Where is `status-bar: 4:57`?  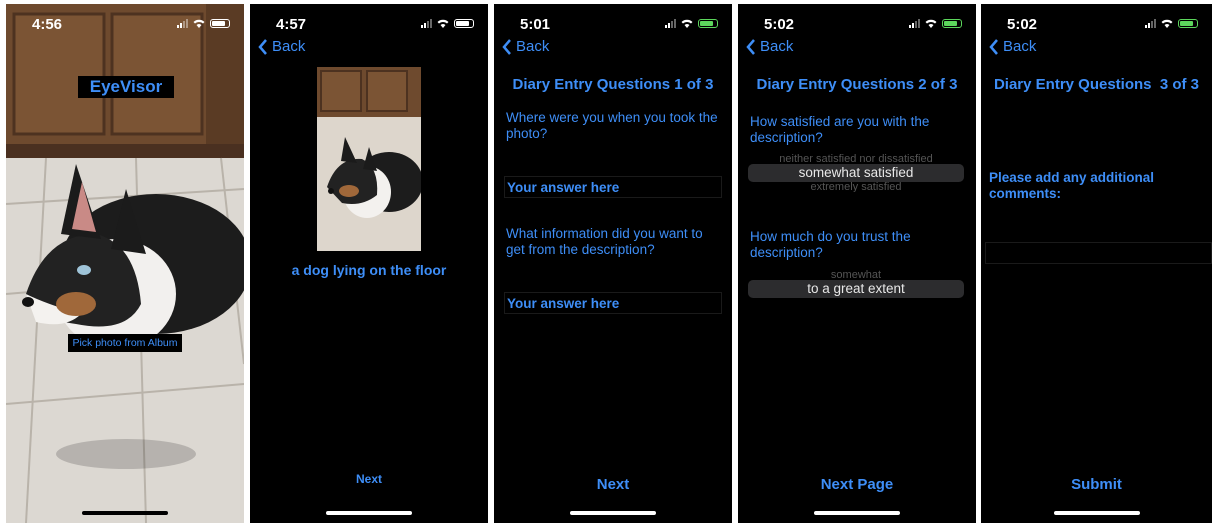
status-bar: 4:57 is located at coordinates (369, 26).